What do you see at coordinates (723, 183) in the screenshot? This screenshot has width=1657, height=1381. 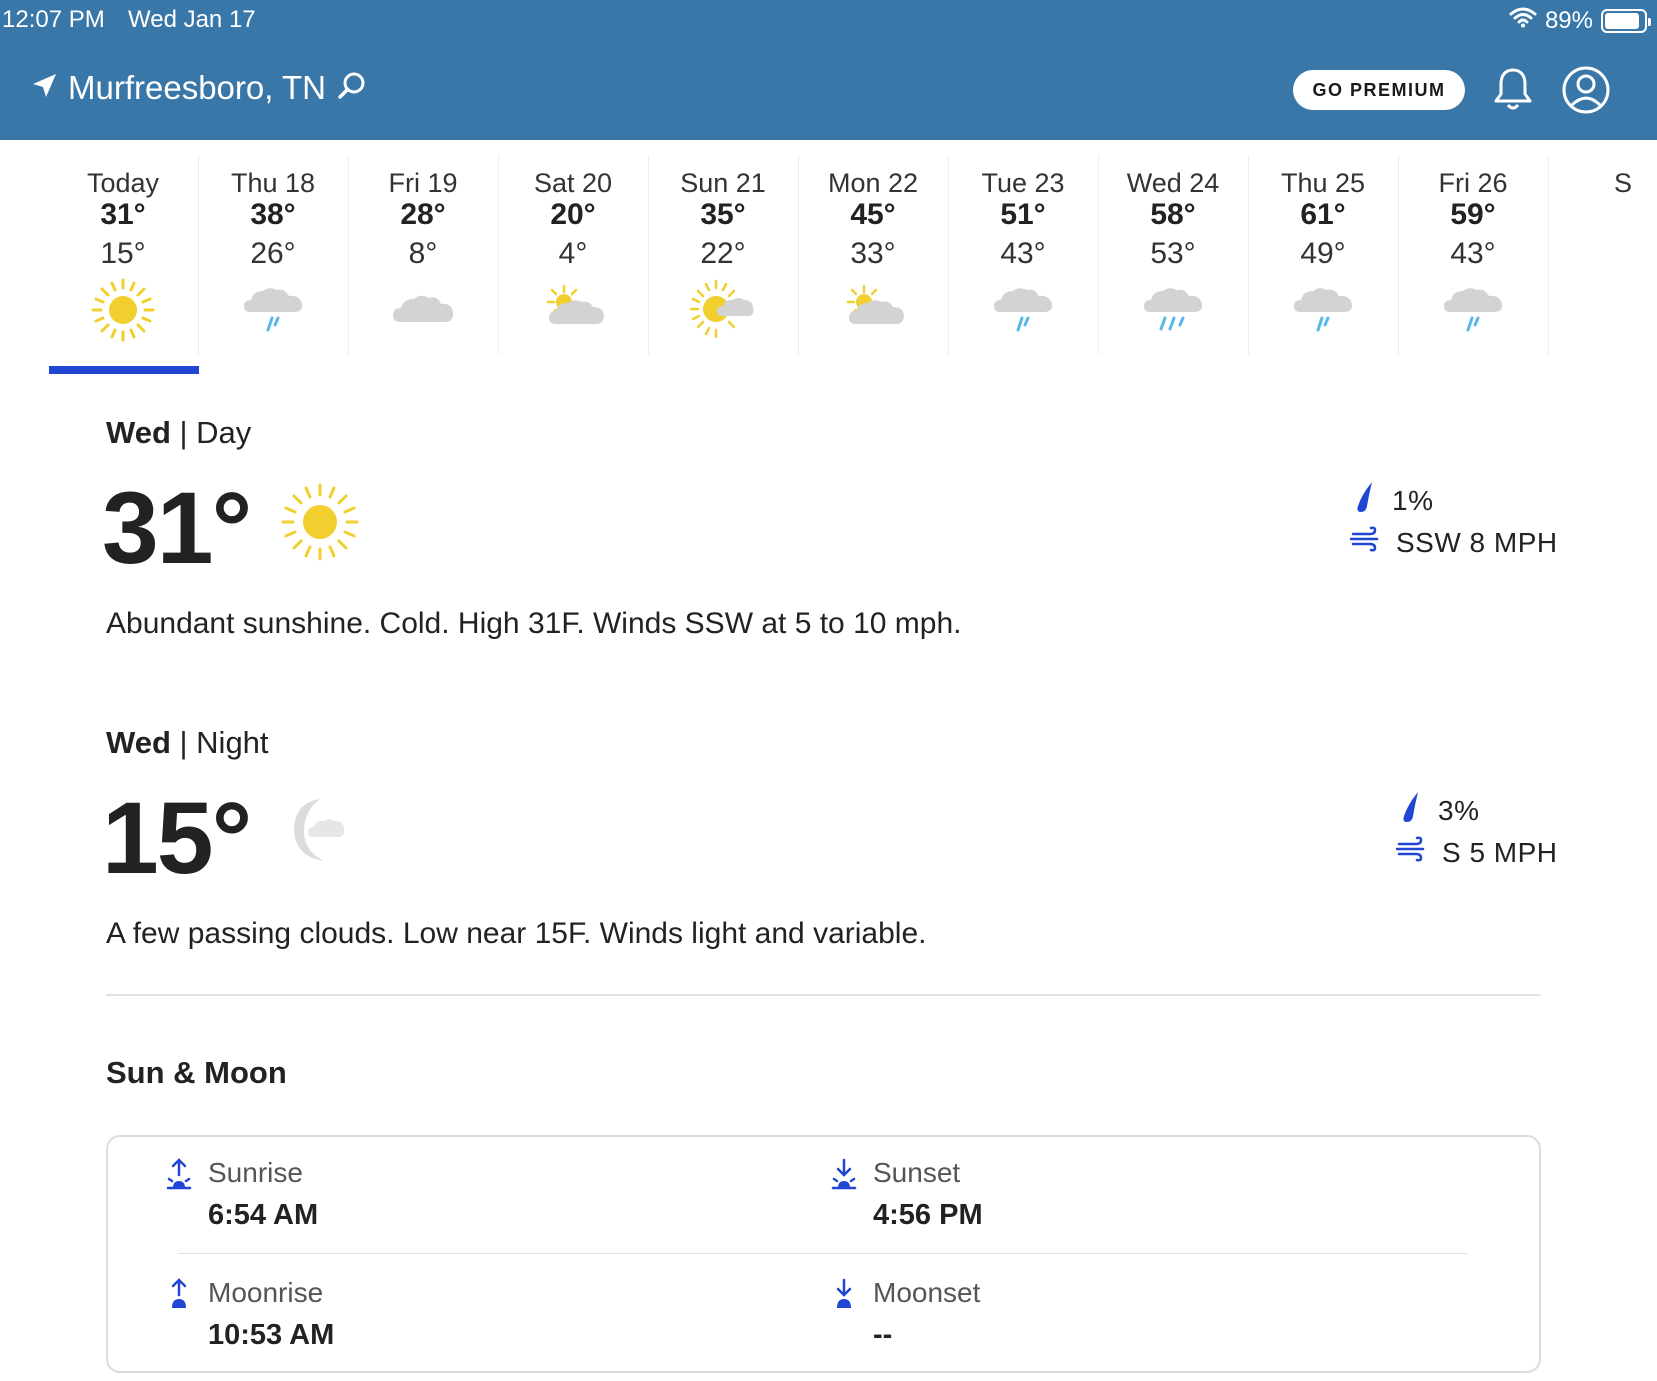 I see `day-name: Sun 21` at bounding box center [723, 183].